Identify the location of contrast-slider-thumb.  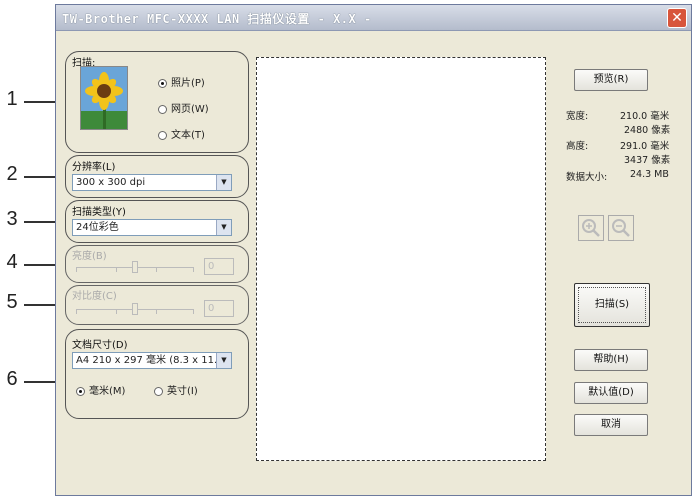
(135, 309).